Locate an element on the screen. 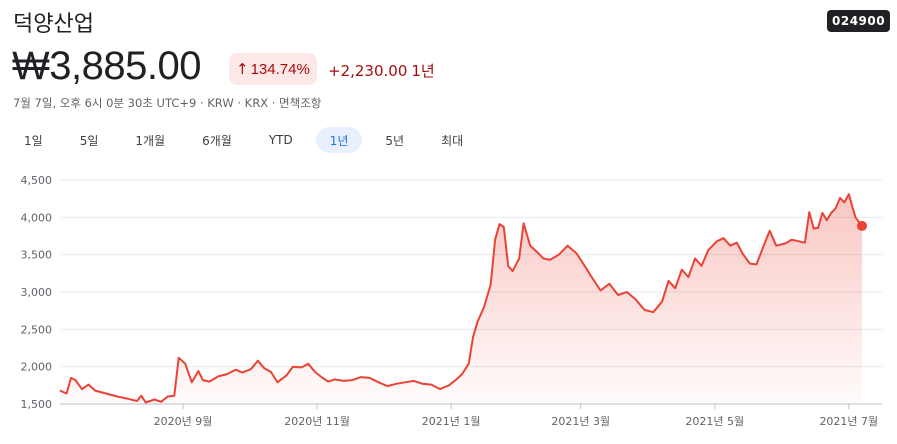  arrow-up-icon: ↑ is located at coordinates (242, 69).